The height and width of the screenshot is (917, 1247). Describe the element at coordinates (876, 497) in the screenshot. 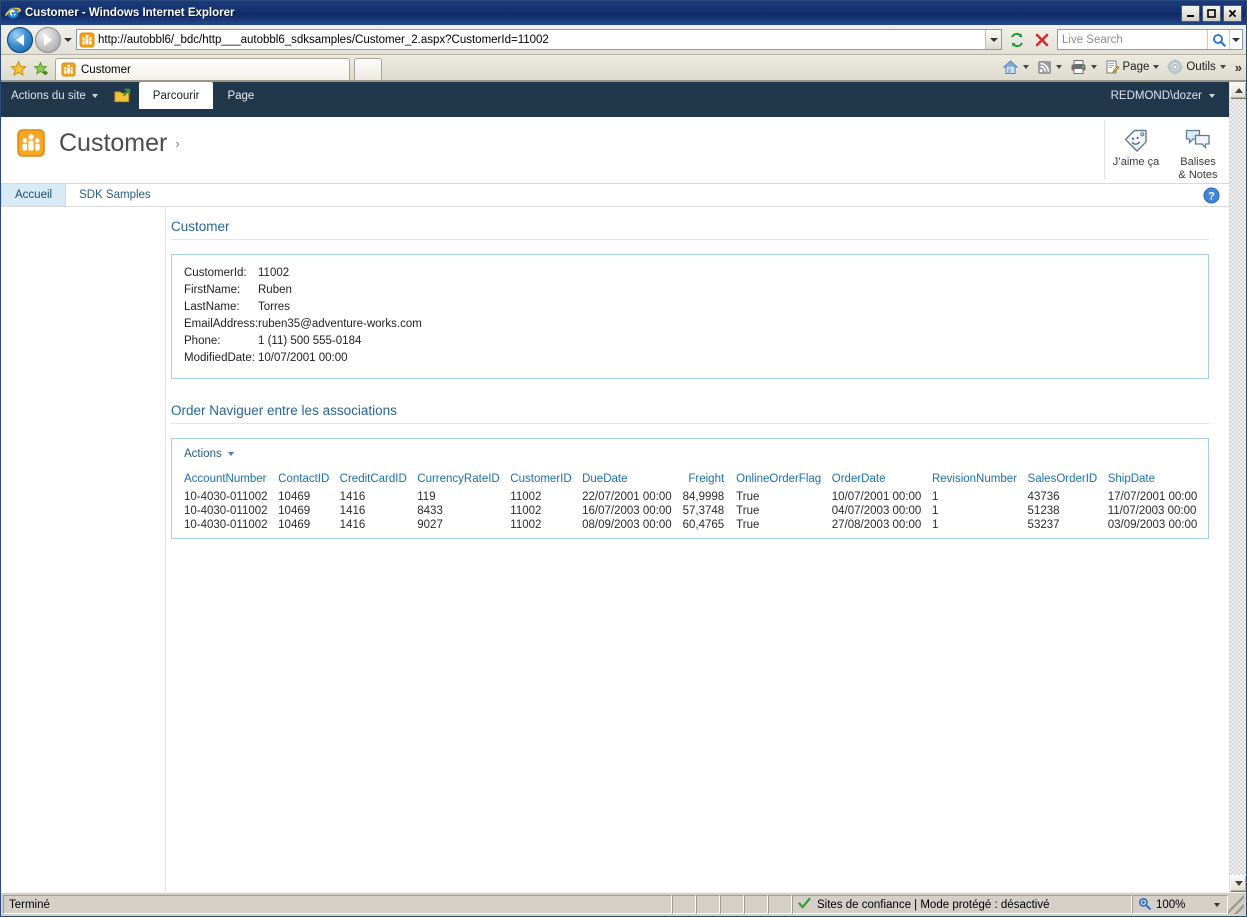

I see `cell-orderdate: 10/07/2001 00:00` at that location.